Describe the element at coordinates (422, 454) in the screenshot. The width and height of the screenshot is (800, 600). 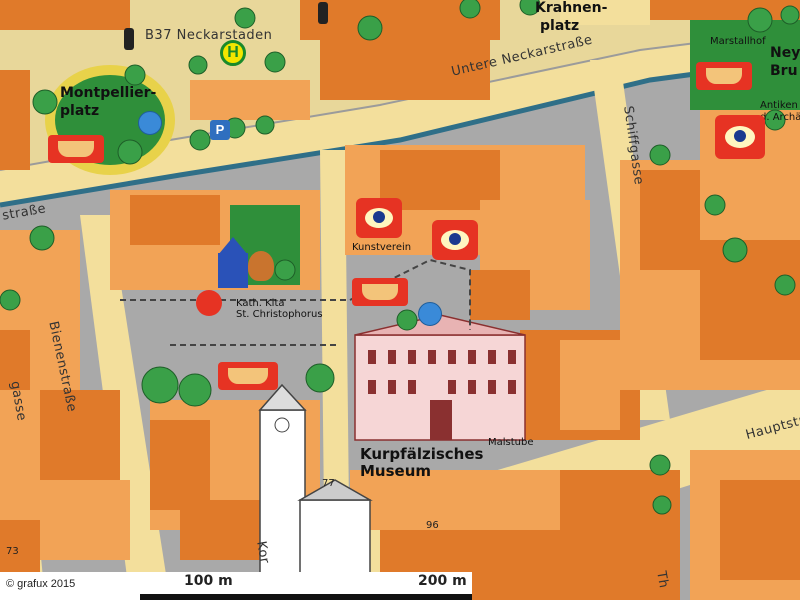
I see `poi-label-museum-1: Kurpfälzisches` at that location.